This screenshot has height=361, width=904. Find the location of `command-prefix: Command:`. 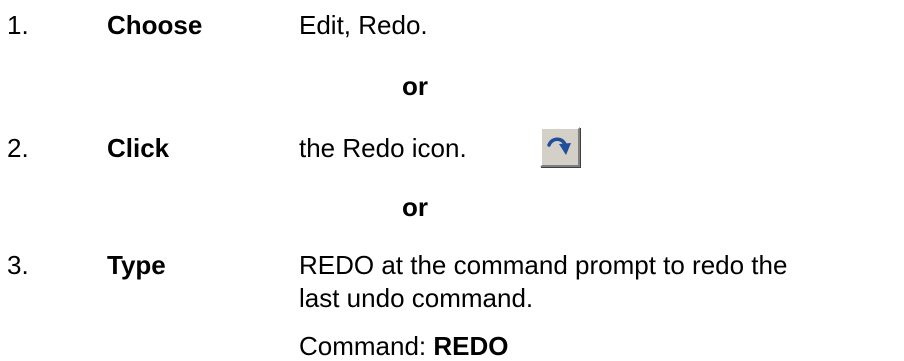

command-prefix: Command: is located at coordinates (366, 346).